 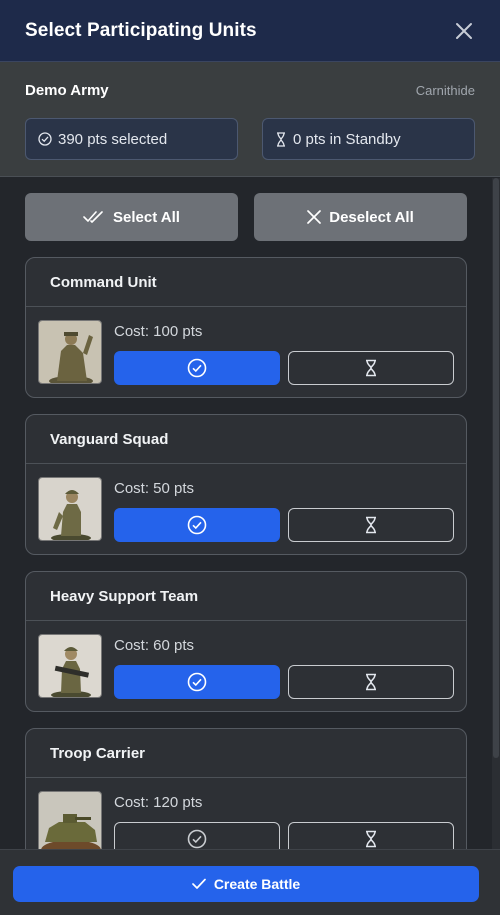 What do you see at coordinates (314, 217) in the screenshot?
I see `x-icon` at bounding box center [314, 217].